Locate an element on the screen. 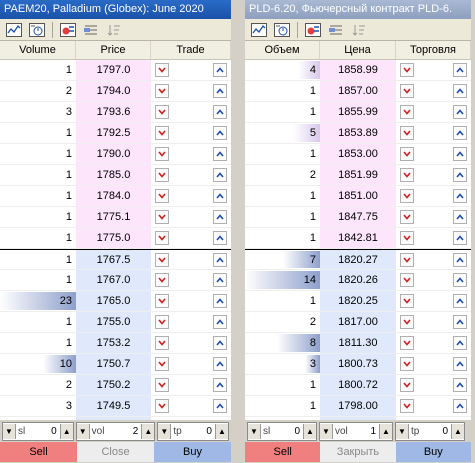 This screenshot has width=475, height=463. ask-row: 1 1775.0 is located at coordinates (115, 238).